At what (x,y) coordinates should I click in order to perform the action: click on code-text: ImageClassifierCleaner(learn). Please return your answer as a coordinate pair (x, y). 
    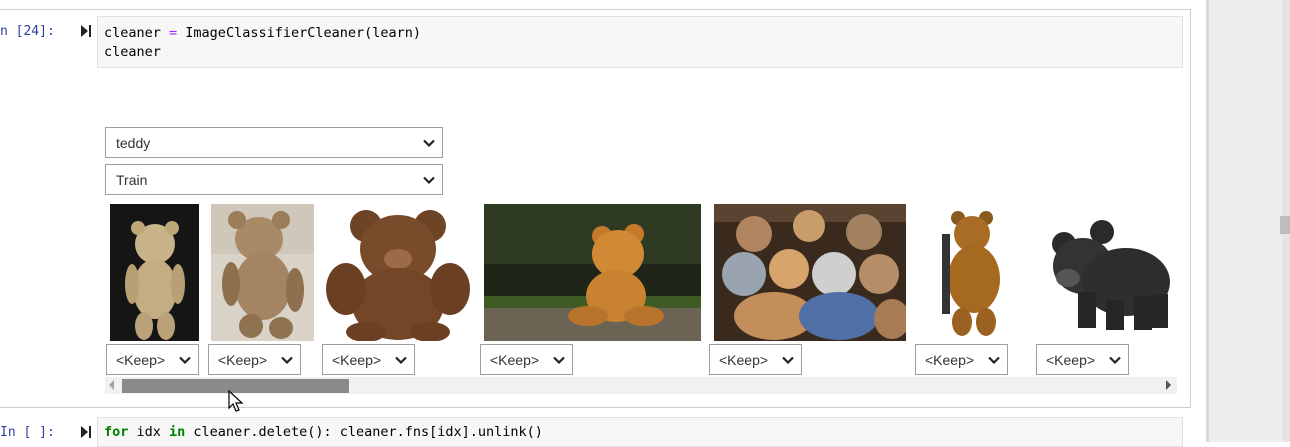
    Looking at the image, I should click on (299, 33).